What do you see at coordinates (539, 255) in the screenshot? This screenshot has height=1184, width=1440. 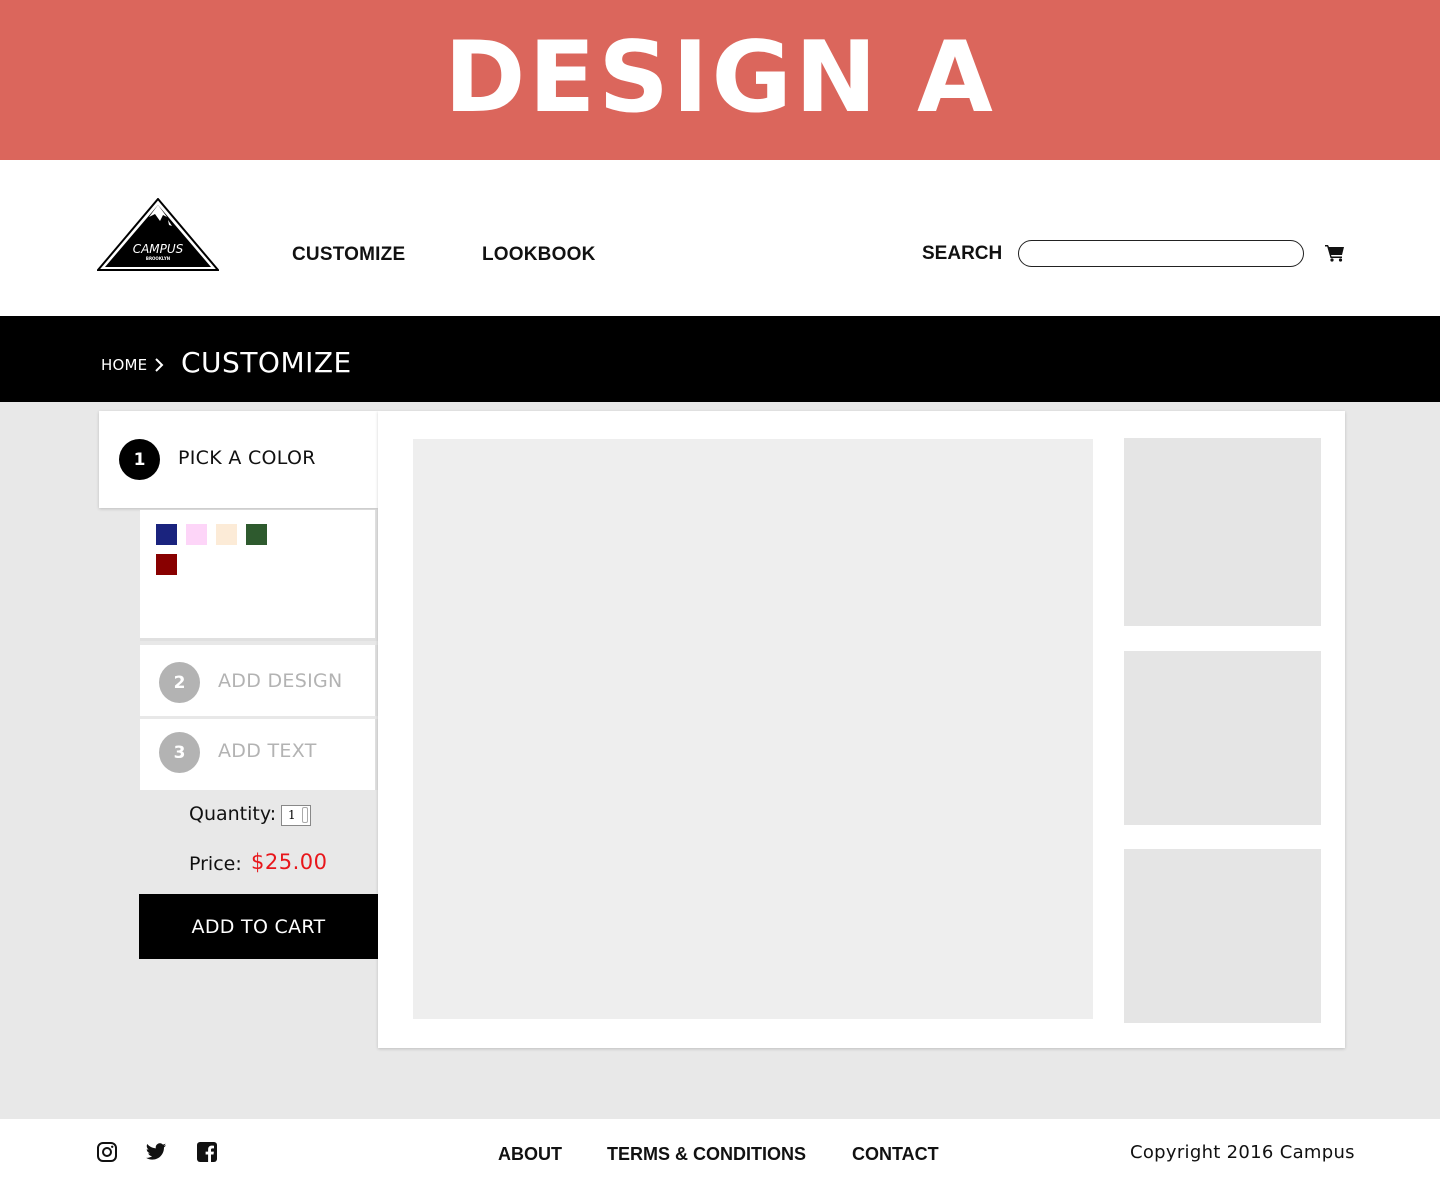 I see `nav-lookbook: LOOKBOOK` at bounding box center [539, 255].